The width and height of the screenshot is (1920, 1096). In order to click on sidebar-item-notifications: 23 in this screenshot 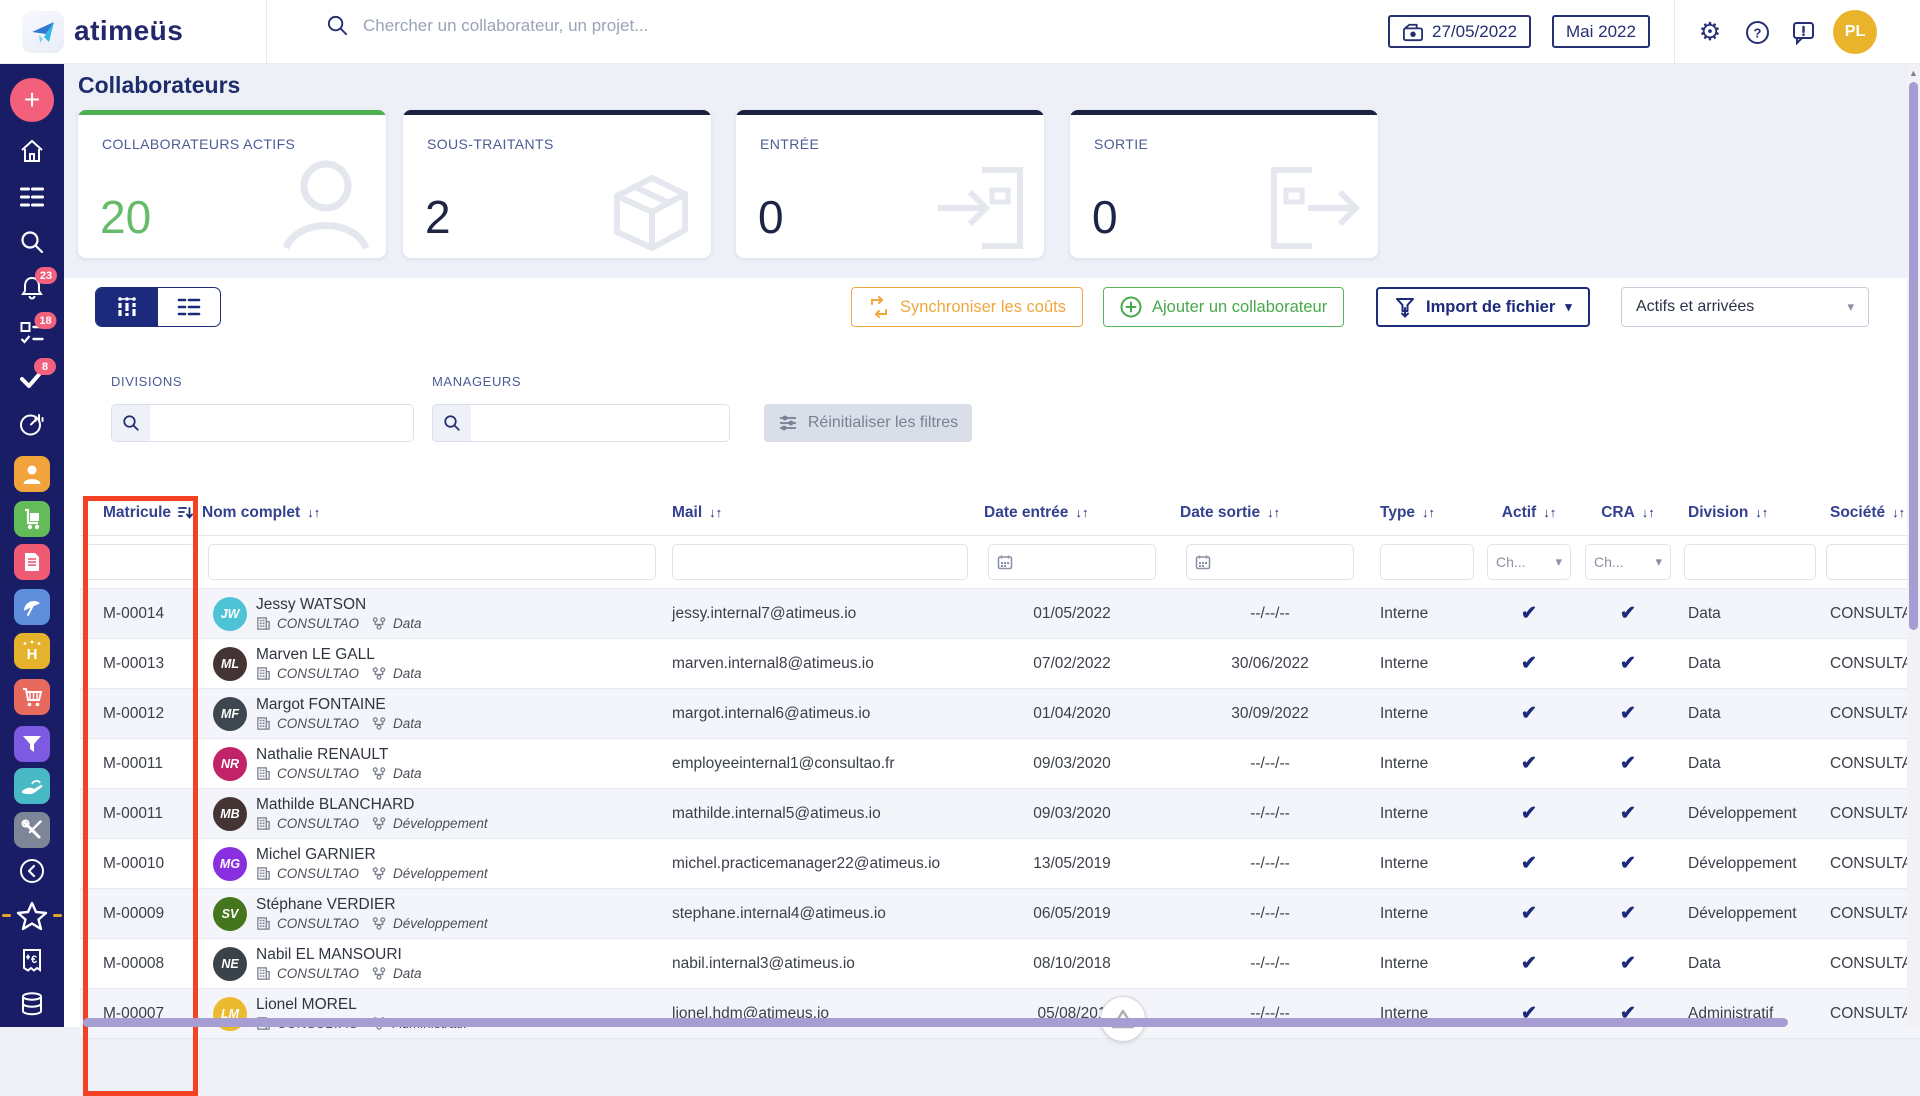, I will do `click(38, 284)`.